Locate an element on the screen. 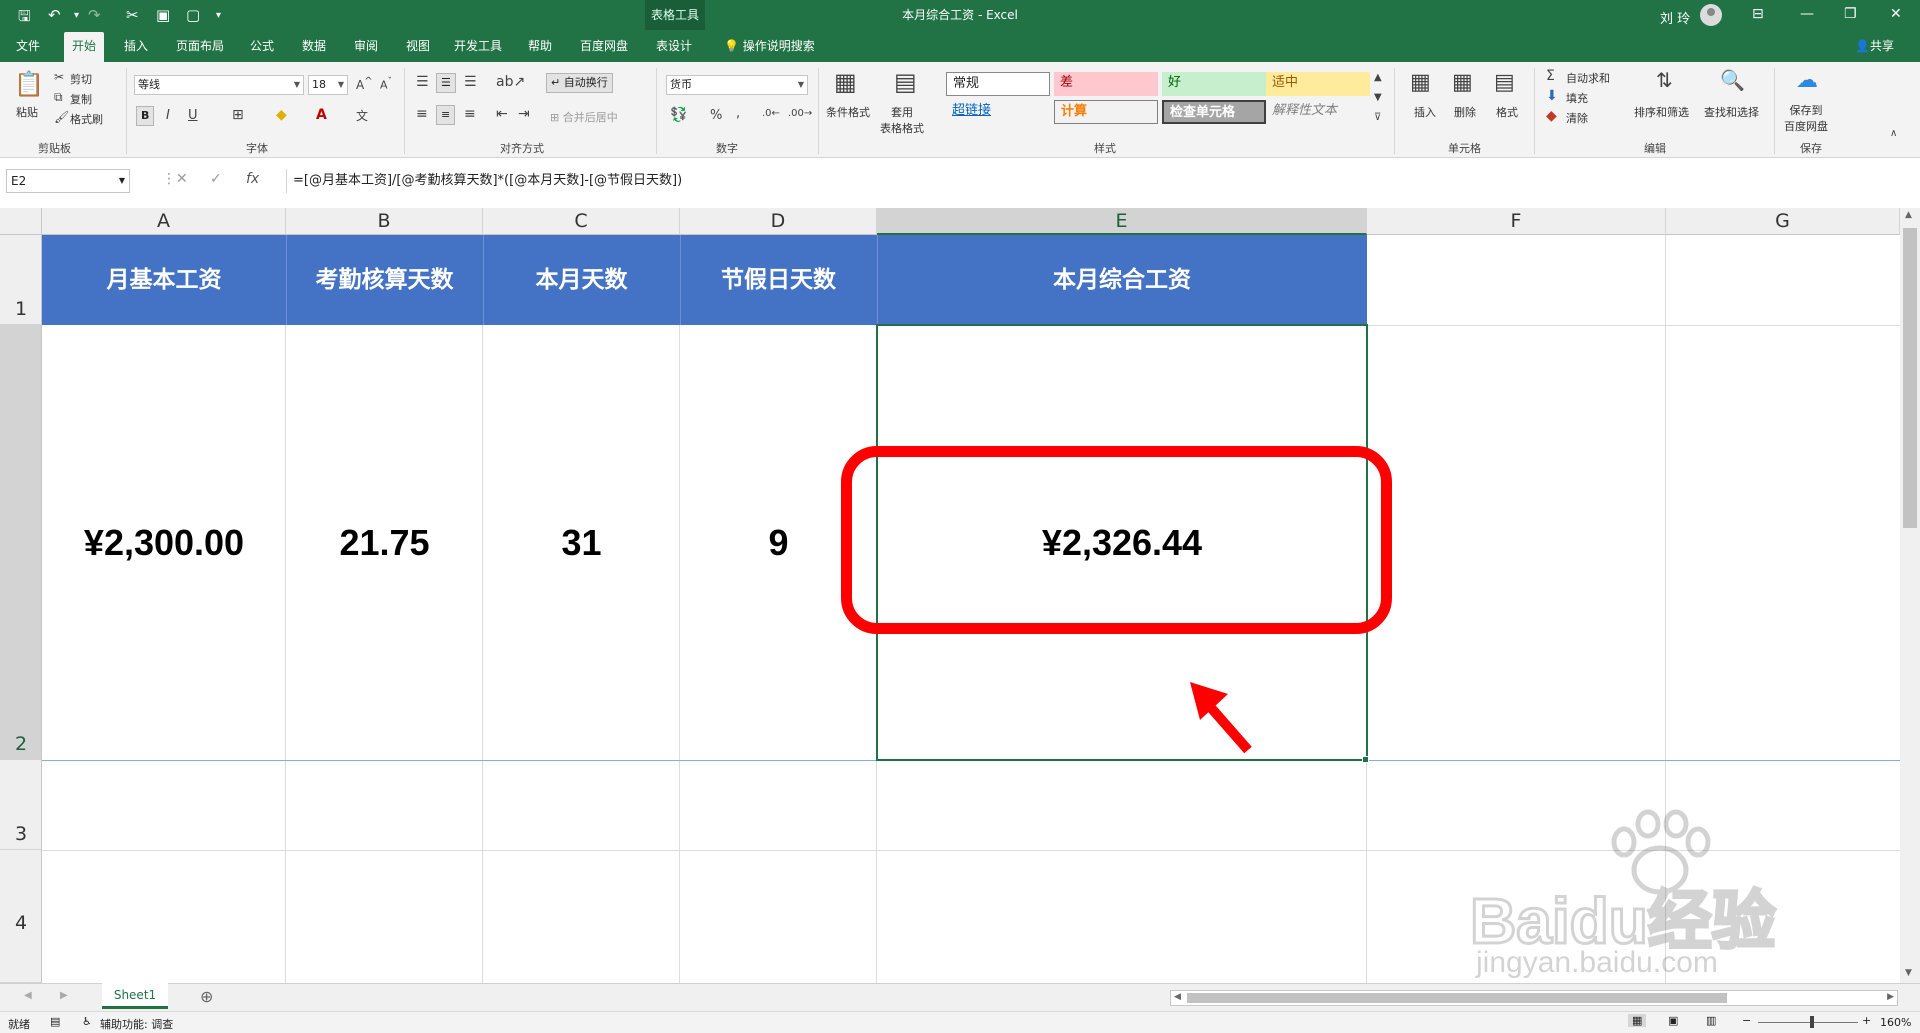 The width and height of the screenshot is (1920, 1033). orientation-icon: ab↗ is located at coordinates (510, 82).